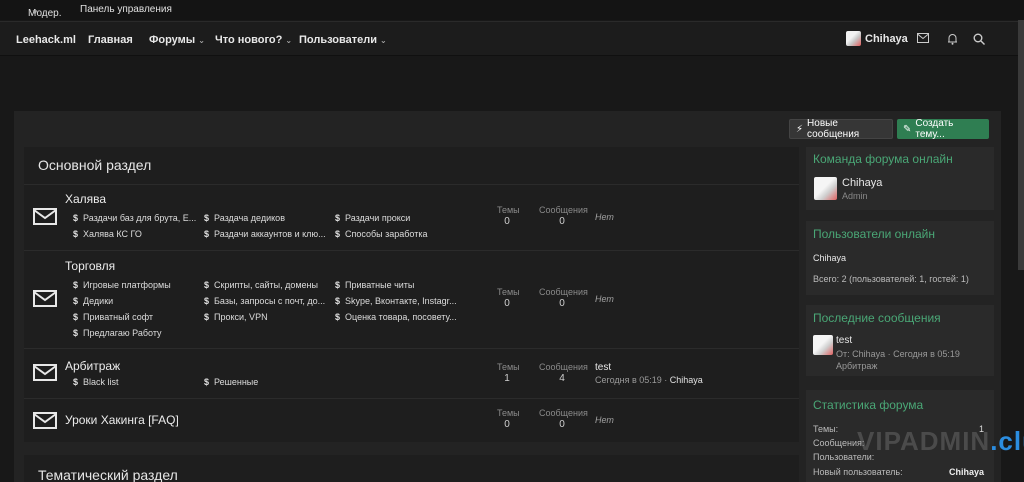 Image resolution: width=1024 pixels, height=482 pixels. I want to click on widget-title: Команда форума онлайн, so click(883, 159).